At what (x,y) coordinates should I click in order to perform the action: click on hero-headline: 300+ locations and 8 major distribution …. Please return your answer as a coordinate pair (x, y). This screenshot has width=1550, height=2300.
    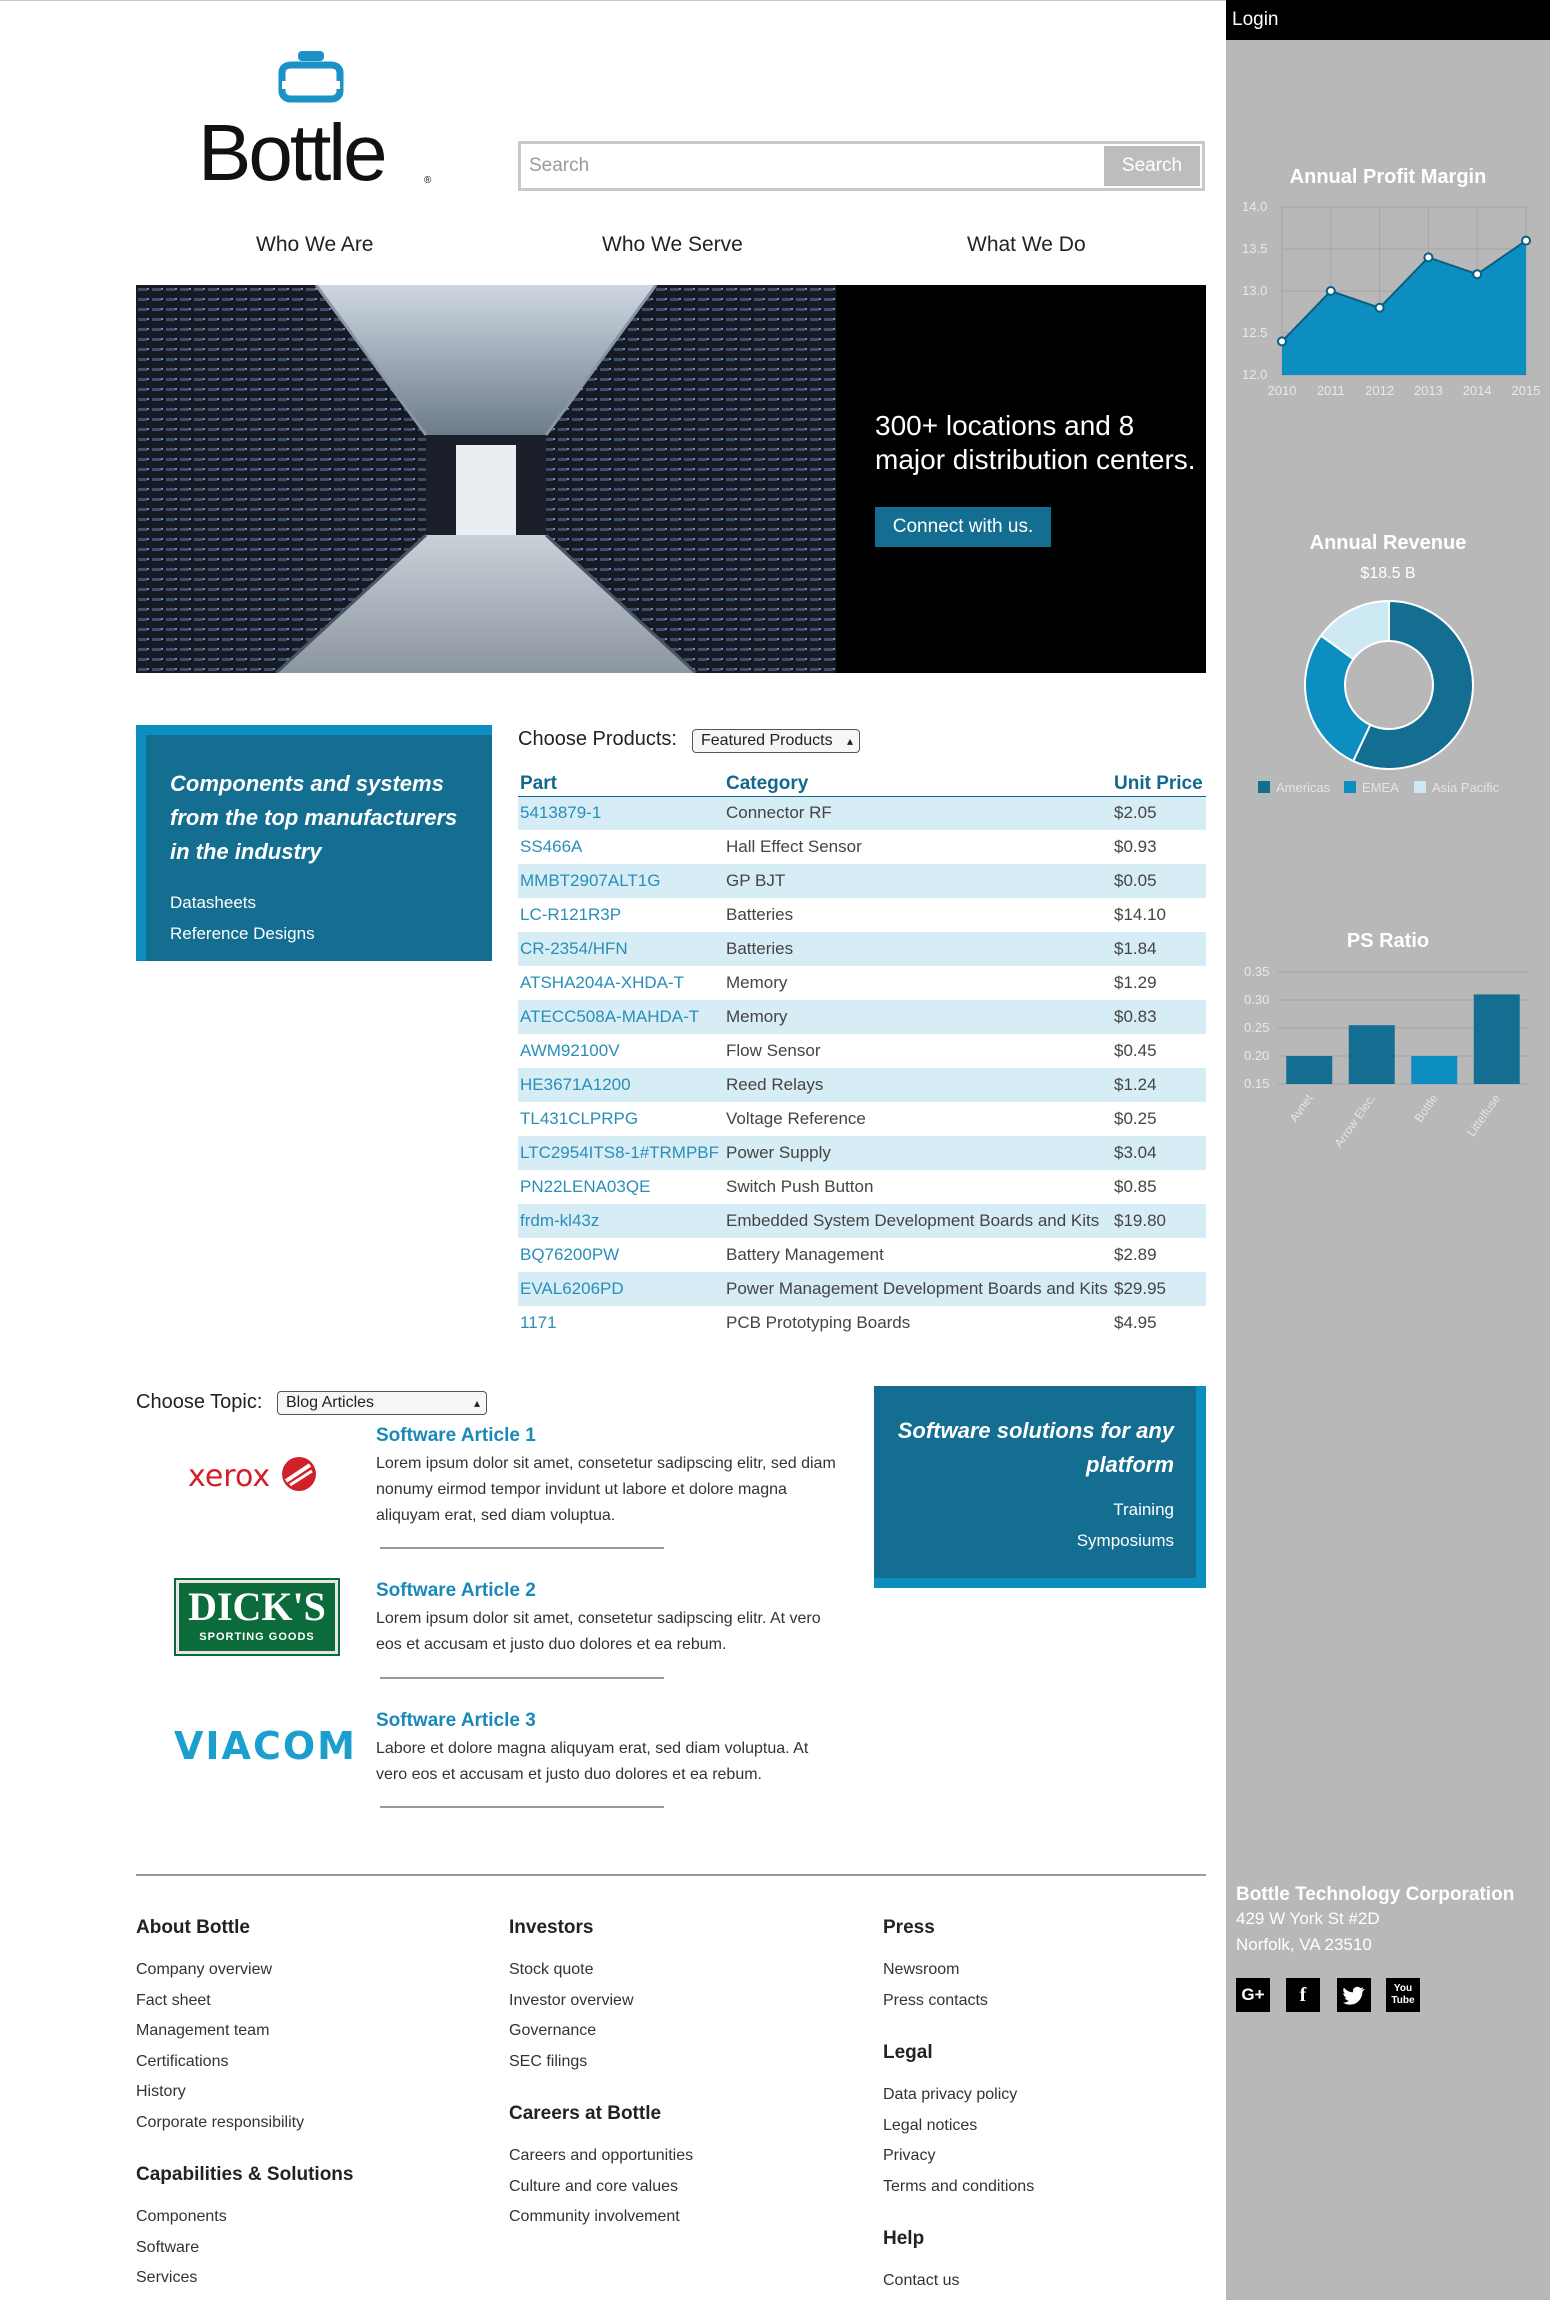
    Looking at the image, I should click on (1035, 442).